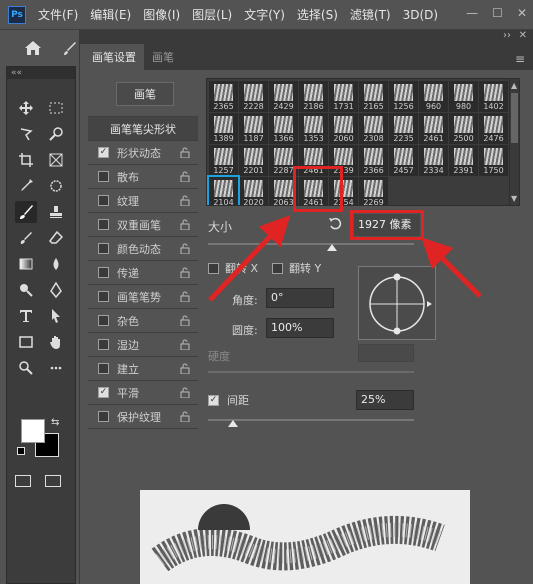 This screenshot has height=584, width=533. I want to click on brush-tip-cell: 1187, so click(253, 128).